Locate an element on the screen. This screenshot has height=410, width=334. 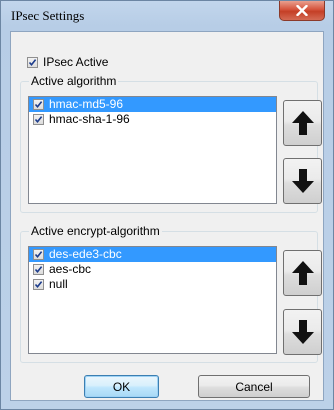
close-button is located at coordinates (302, 11).